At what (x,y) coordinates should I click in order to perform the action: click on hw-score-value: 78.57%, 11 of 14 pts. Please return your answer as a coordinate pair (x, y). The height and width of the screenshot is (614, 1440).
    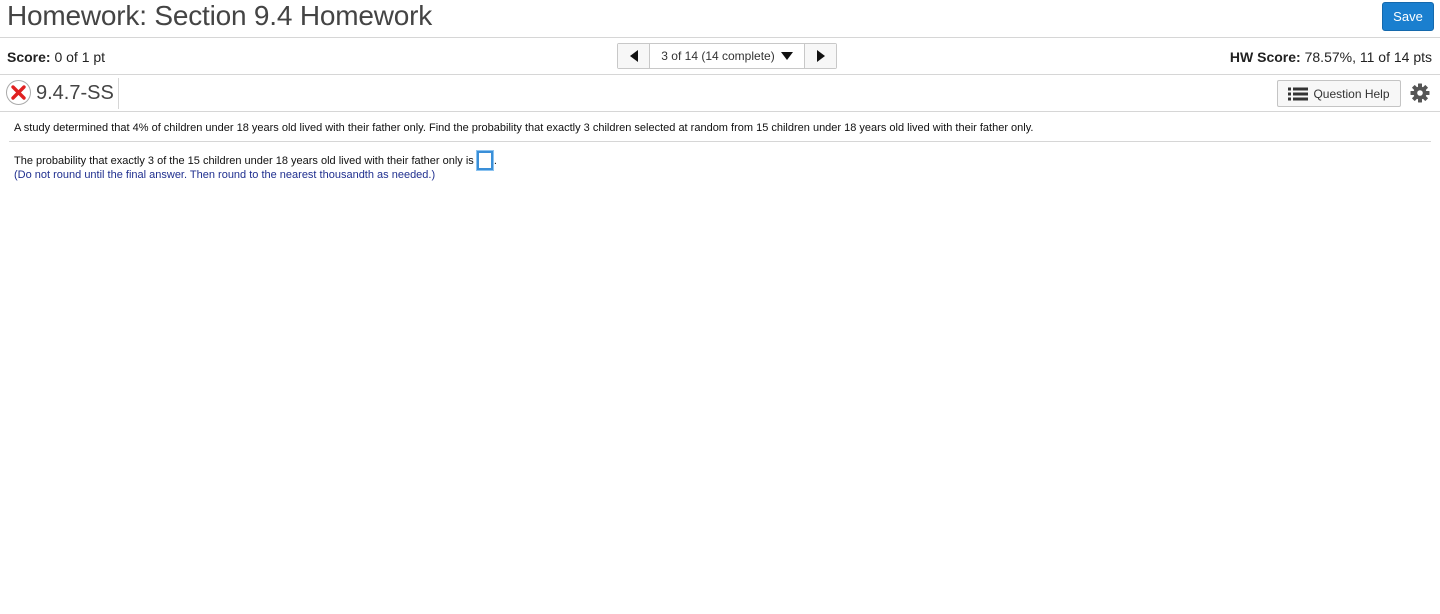
    Looking at the image, I should click on (1368, 57).